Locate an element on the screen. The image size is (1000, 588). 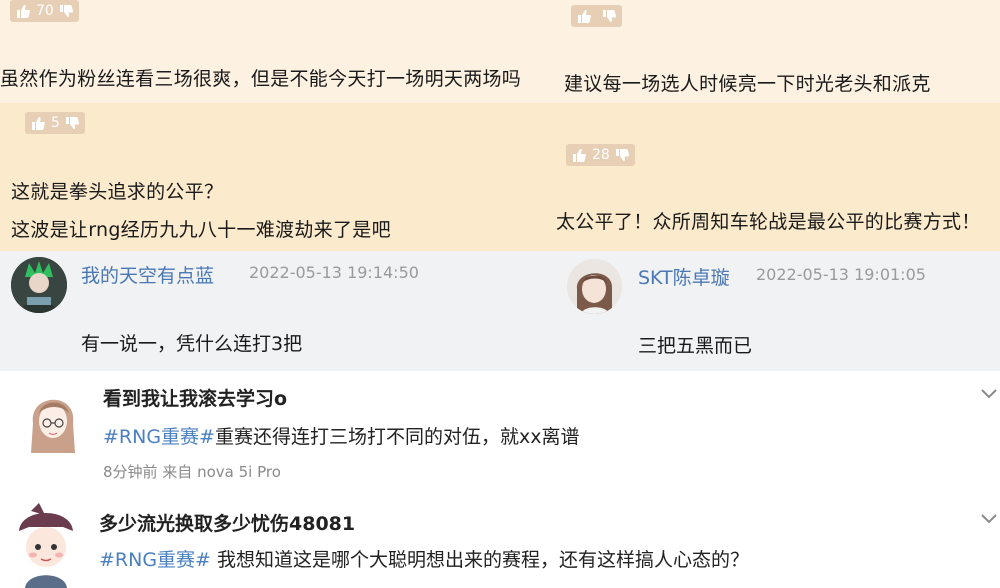
comment-card: 我的天空有点蓝 2022-05-13 19:14:50 有一说一，凭什么连打3把 is located at coordinates (274, 311).